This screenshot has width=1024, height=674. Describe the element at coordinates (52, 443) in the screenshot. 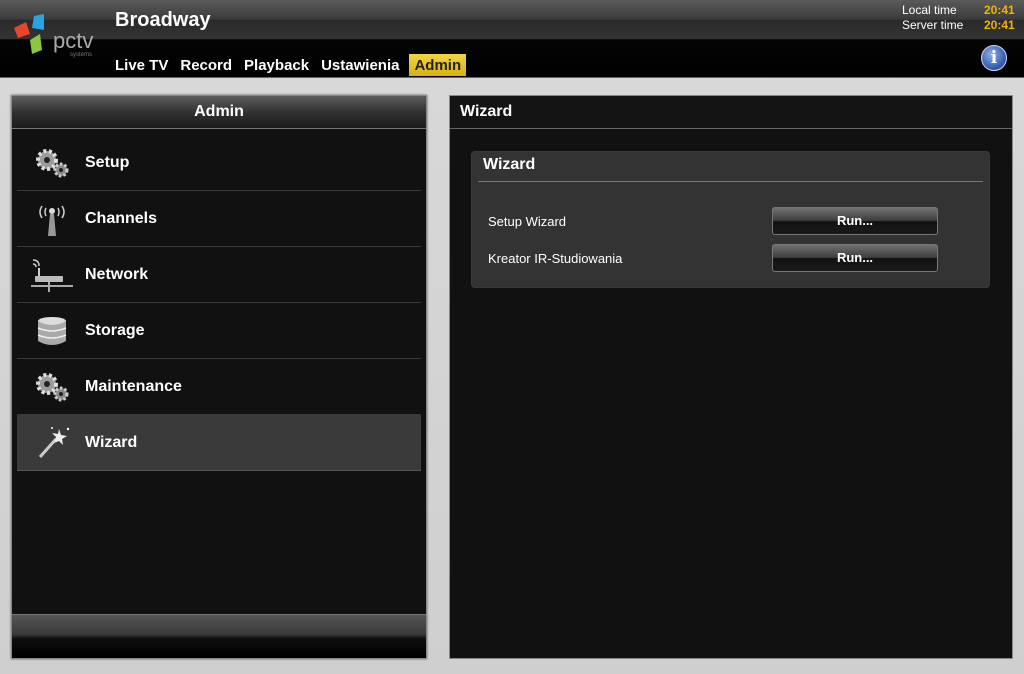

I see `magic-wand-icon` at that location.